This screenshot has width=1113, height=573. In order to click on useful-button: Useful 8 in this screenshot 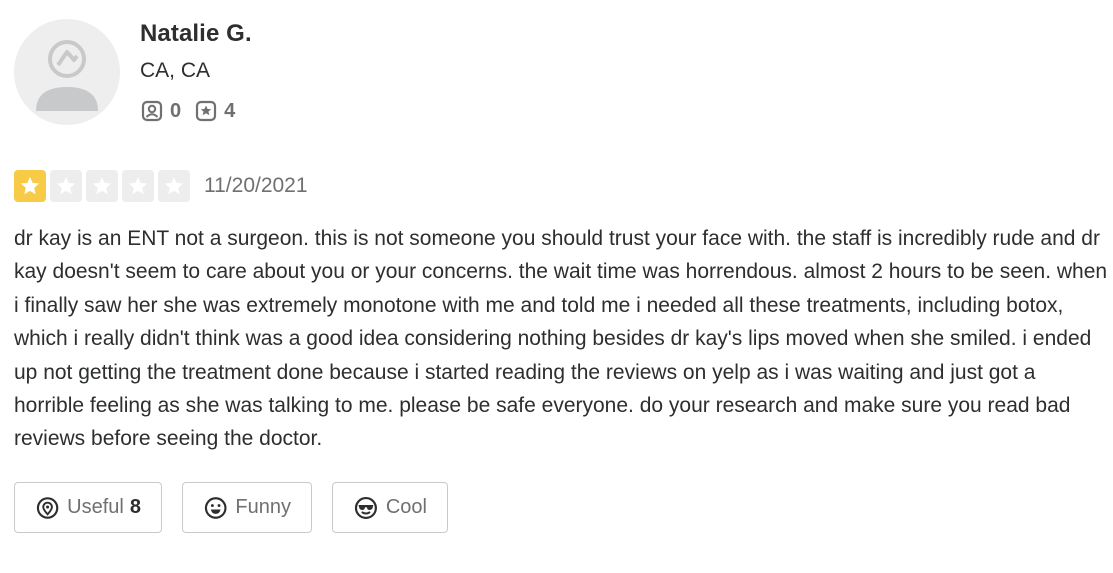, I will do `click(88, 507)`.